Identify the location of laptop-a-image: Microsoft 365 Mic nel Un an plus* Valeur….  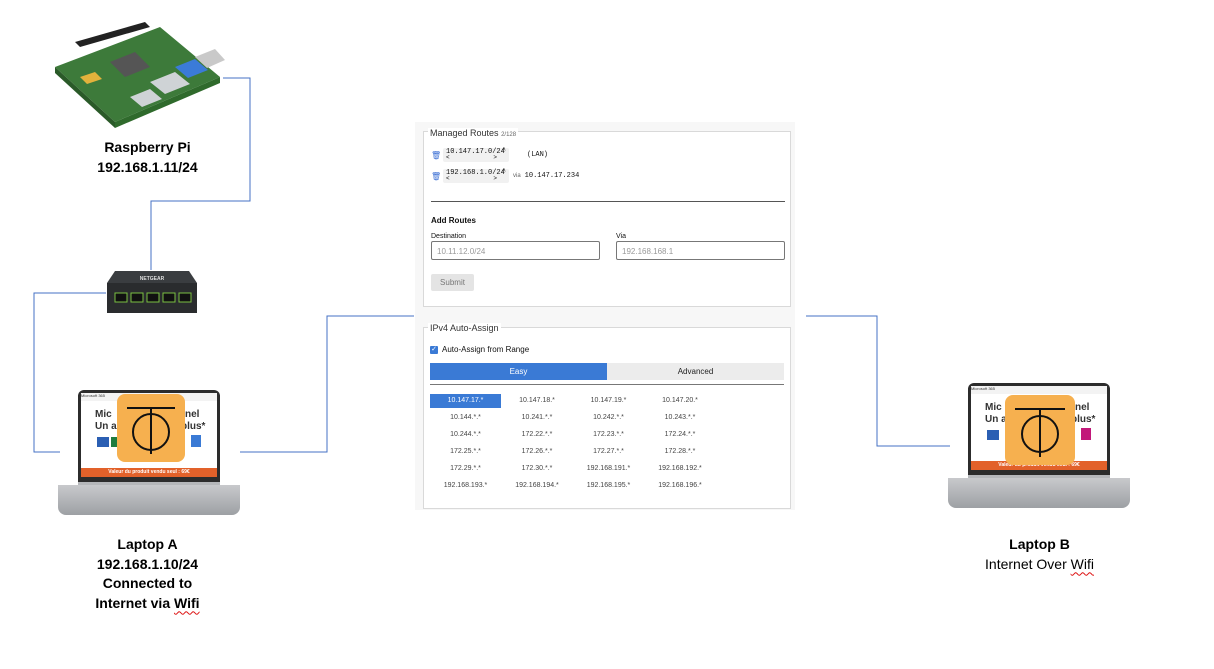
(149, 454).